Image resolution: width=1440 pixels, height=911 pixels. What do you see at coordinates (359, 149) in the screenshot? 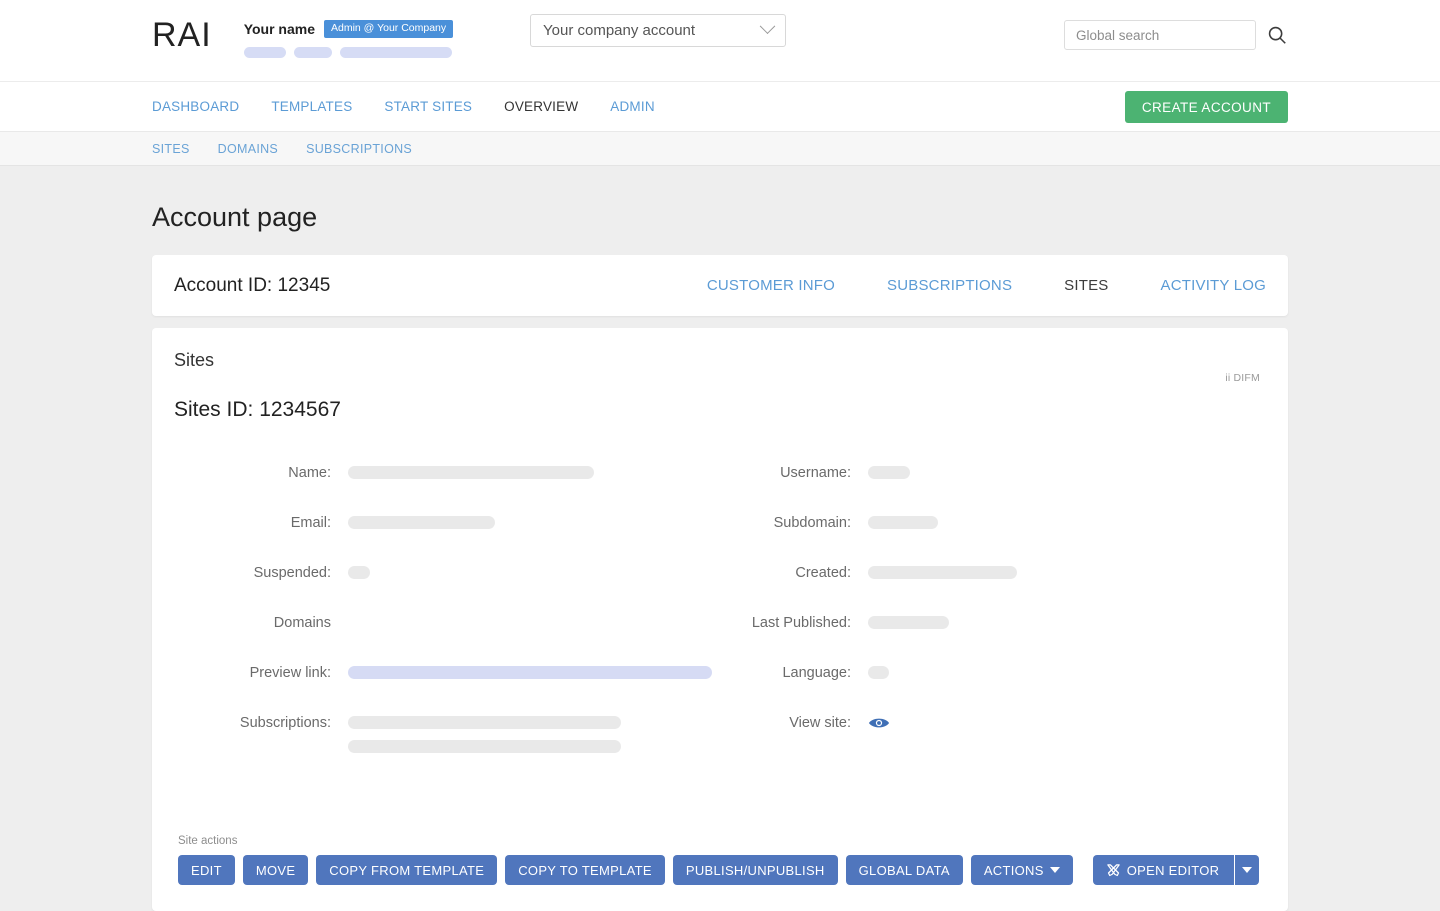
I see `subnav-item-subscriptions: SUBSCRIPTIONS` at bounding box center [359, 149].